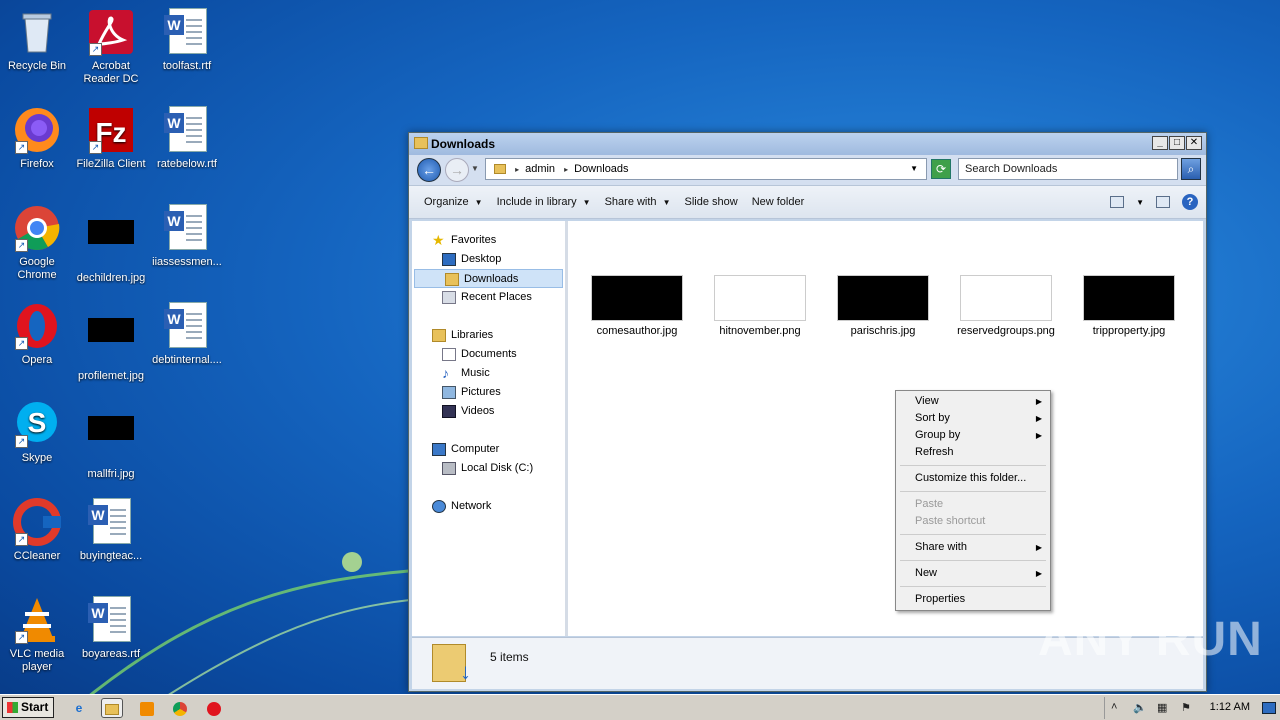 Image resolution: width=1280 pixels, height=720 pixels. What do you see at coordinates (79, 708) in the screenshot?
I see `internet-explorer-icon: e` at bounding box center [79, 708].